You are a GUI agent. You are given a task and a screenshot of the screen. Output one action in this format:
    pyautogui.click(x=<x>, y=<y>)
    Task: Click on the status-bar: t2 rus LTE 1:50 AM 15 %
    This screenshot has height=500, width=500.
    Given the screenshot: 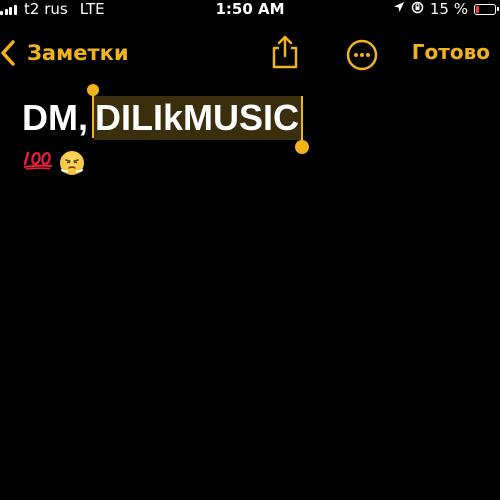 What is the action you would take?
    pyautogui.click(x=250, y=10)
    